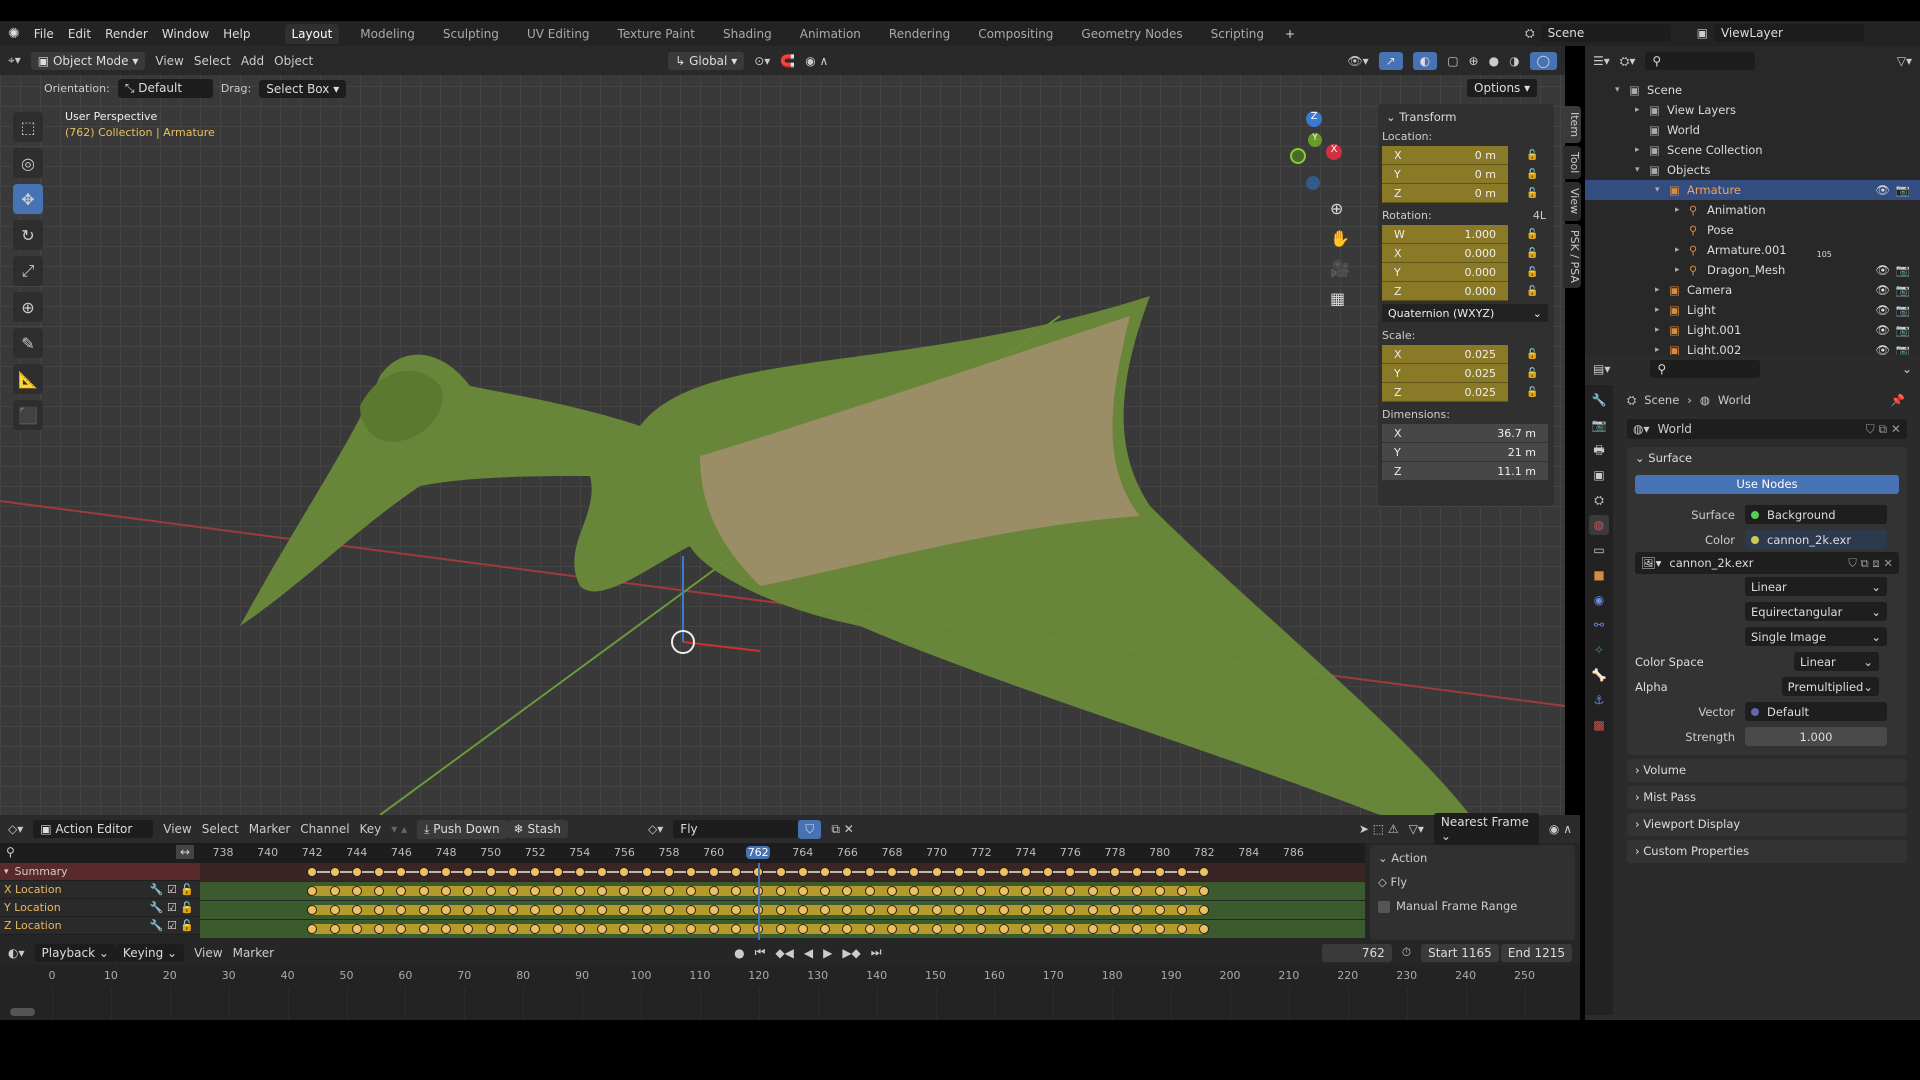 The image size is (1920, 1080). I want to click on layer-arrows-icon: ▾ ▴, so click(399, 829).